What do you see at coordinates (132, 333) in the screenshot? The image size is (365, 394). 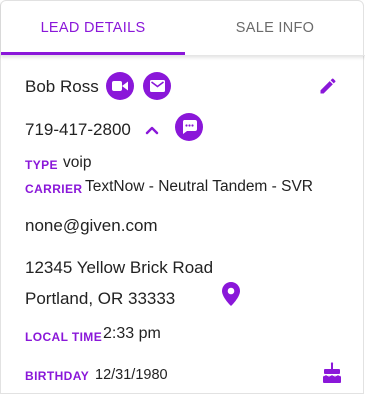 I see `local-time-value: 2:33 pm` at bounding box center [132, 333].